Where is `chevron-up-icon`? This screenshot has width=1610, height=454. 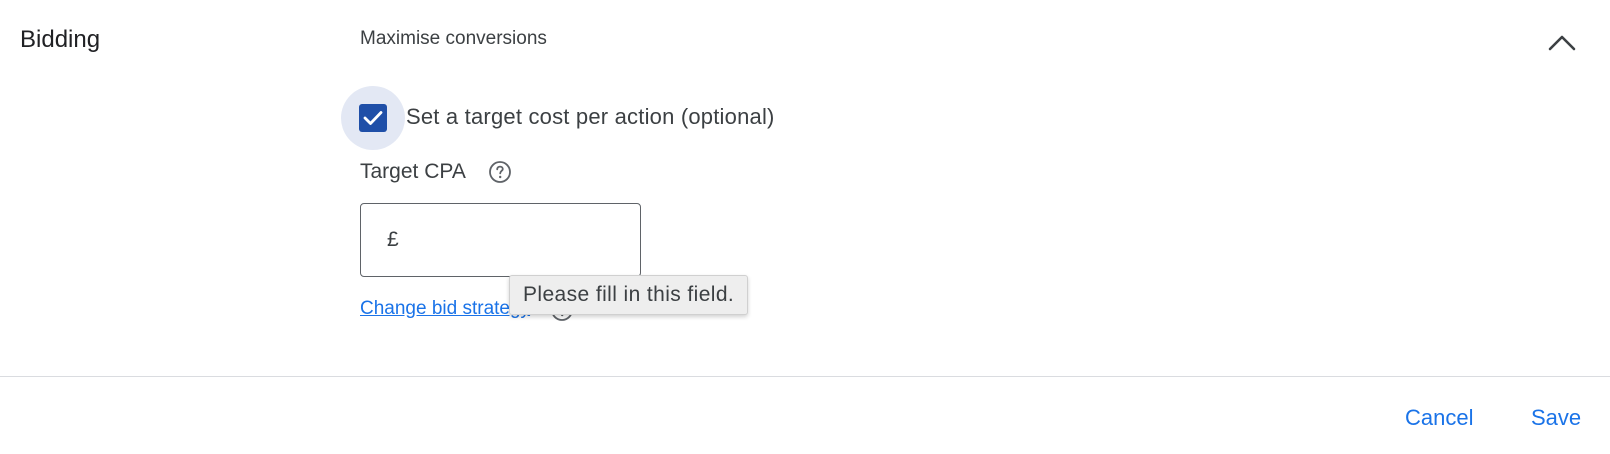
chevron-up-icon is located at coordinates (1562, 43).